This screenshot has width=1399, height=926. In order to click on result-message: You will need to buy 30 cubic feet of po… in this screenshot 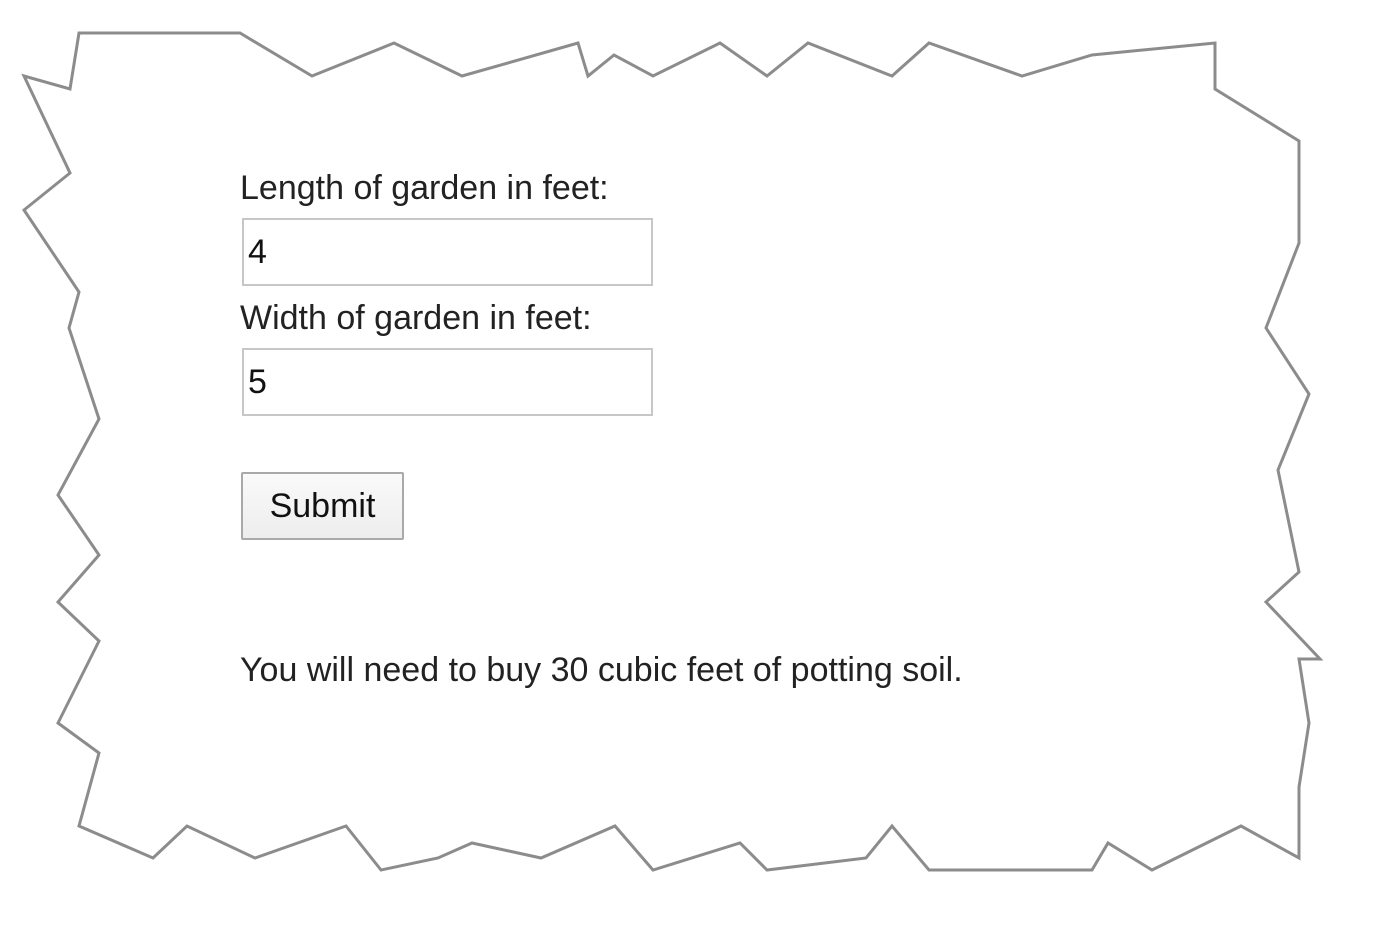, I will do `click(601, 670)`.